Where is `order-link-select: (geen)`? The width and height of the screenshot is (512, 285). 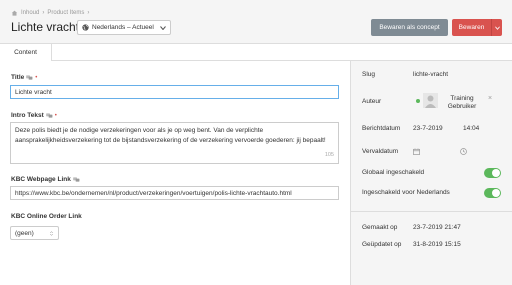
order-link-select: (geen) is located at coordinates (34, 233).